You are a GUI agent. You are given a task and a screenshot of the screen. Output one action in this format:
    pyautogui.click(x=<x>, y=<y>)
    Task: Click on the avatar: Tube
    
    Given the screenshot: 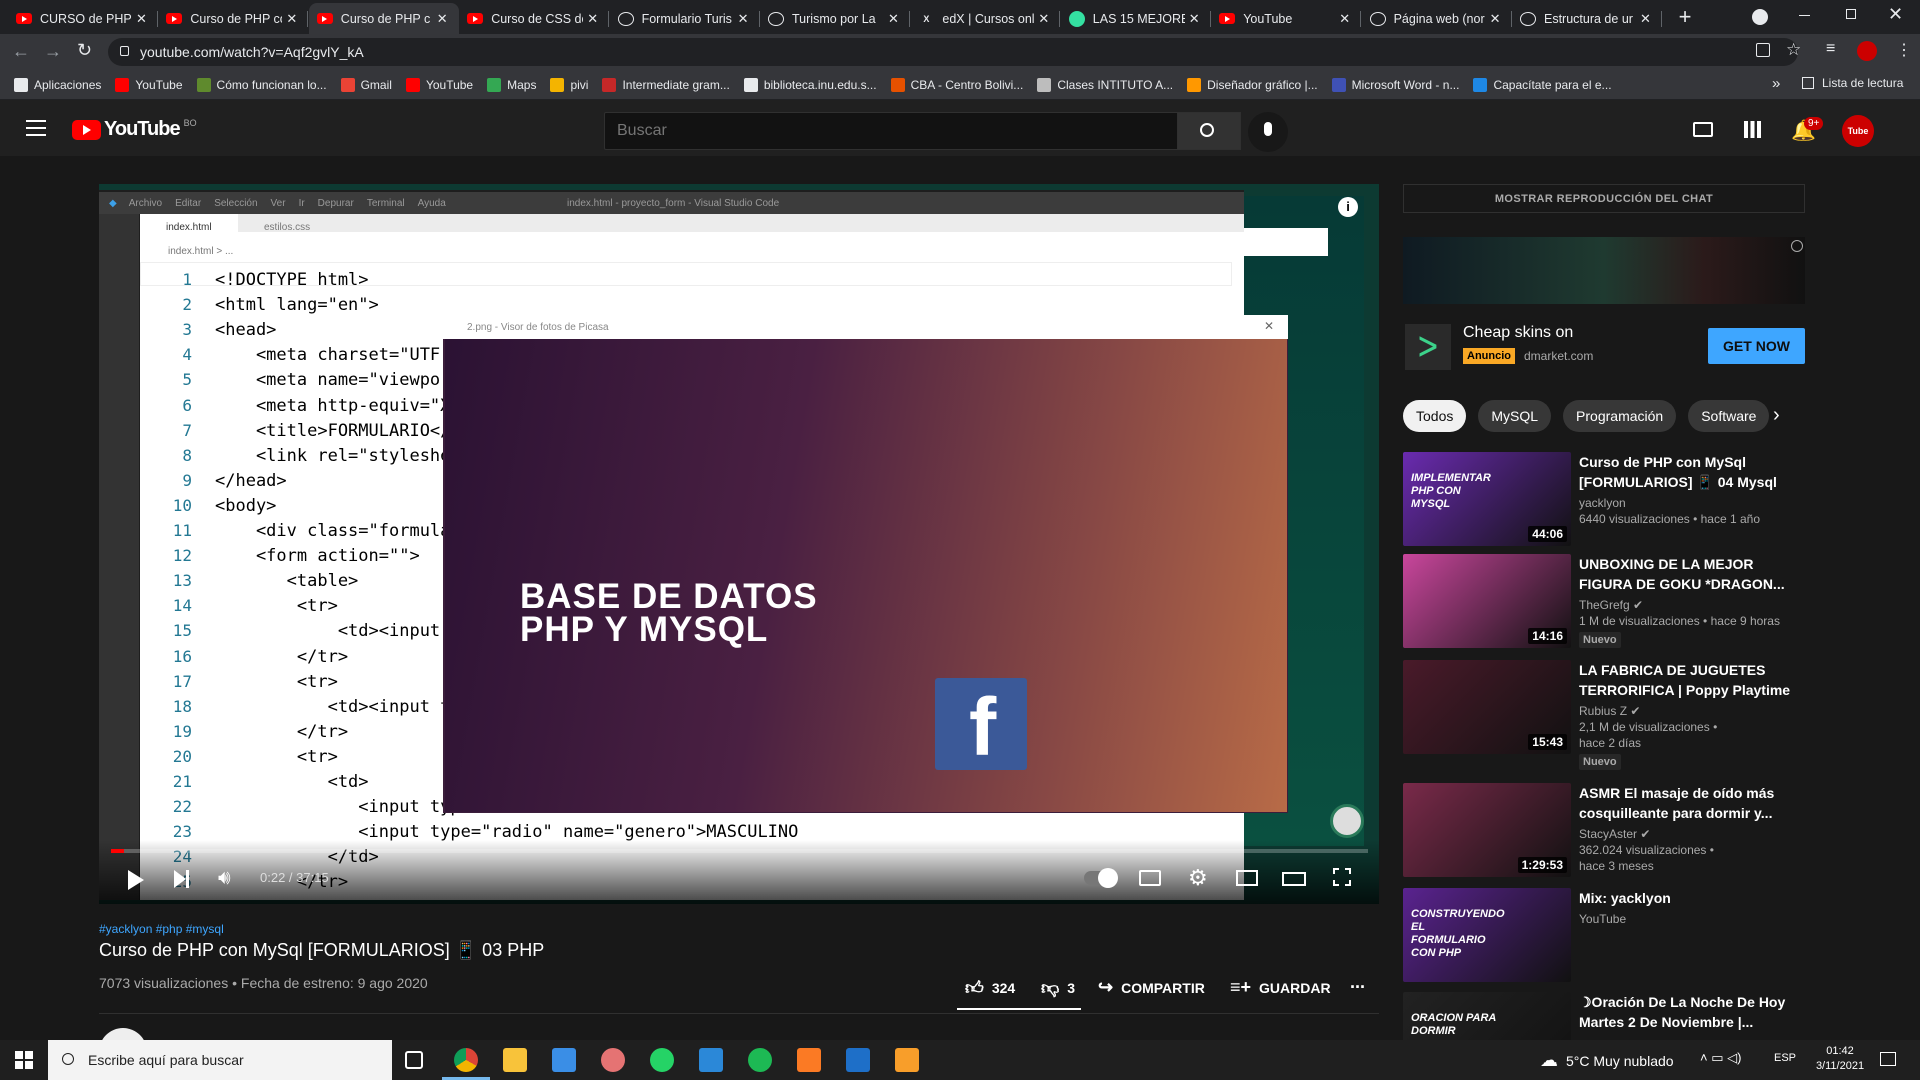 What is the action you would take?
    pyautogui.click(x=1858, y=131)
    